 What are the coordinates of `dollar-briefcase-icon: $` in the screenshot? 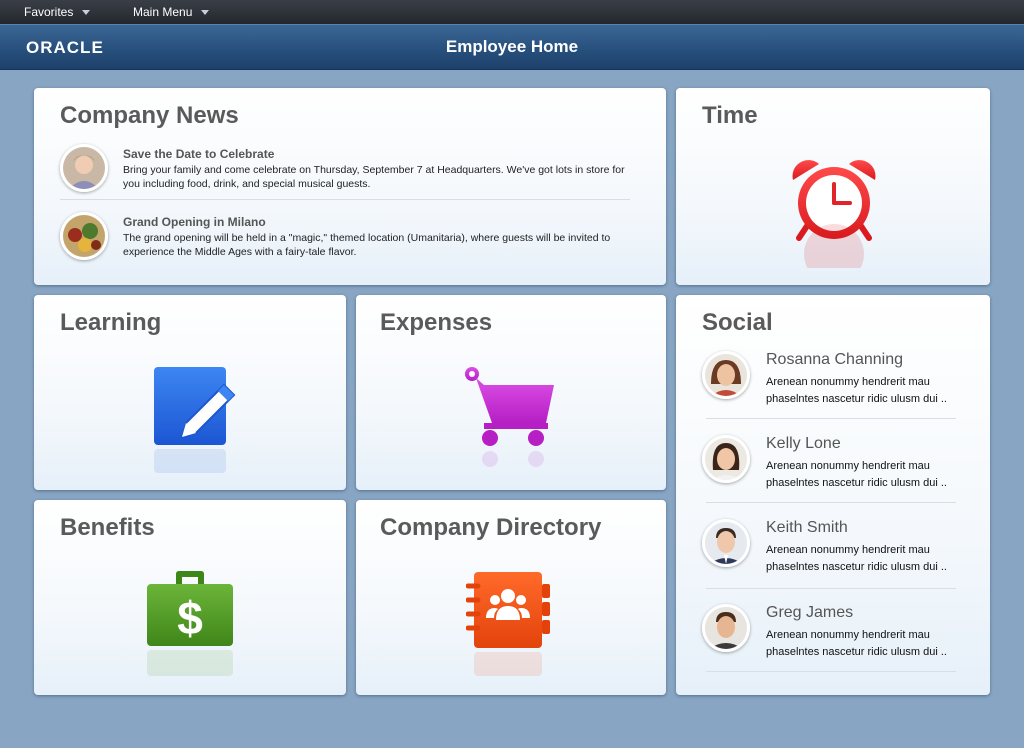 It's located at (191, 625).